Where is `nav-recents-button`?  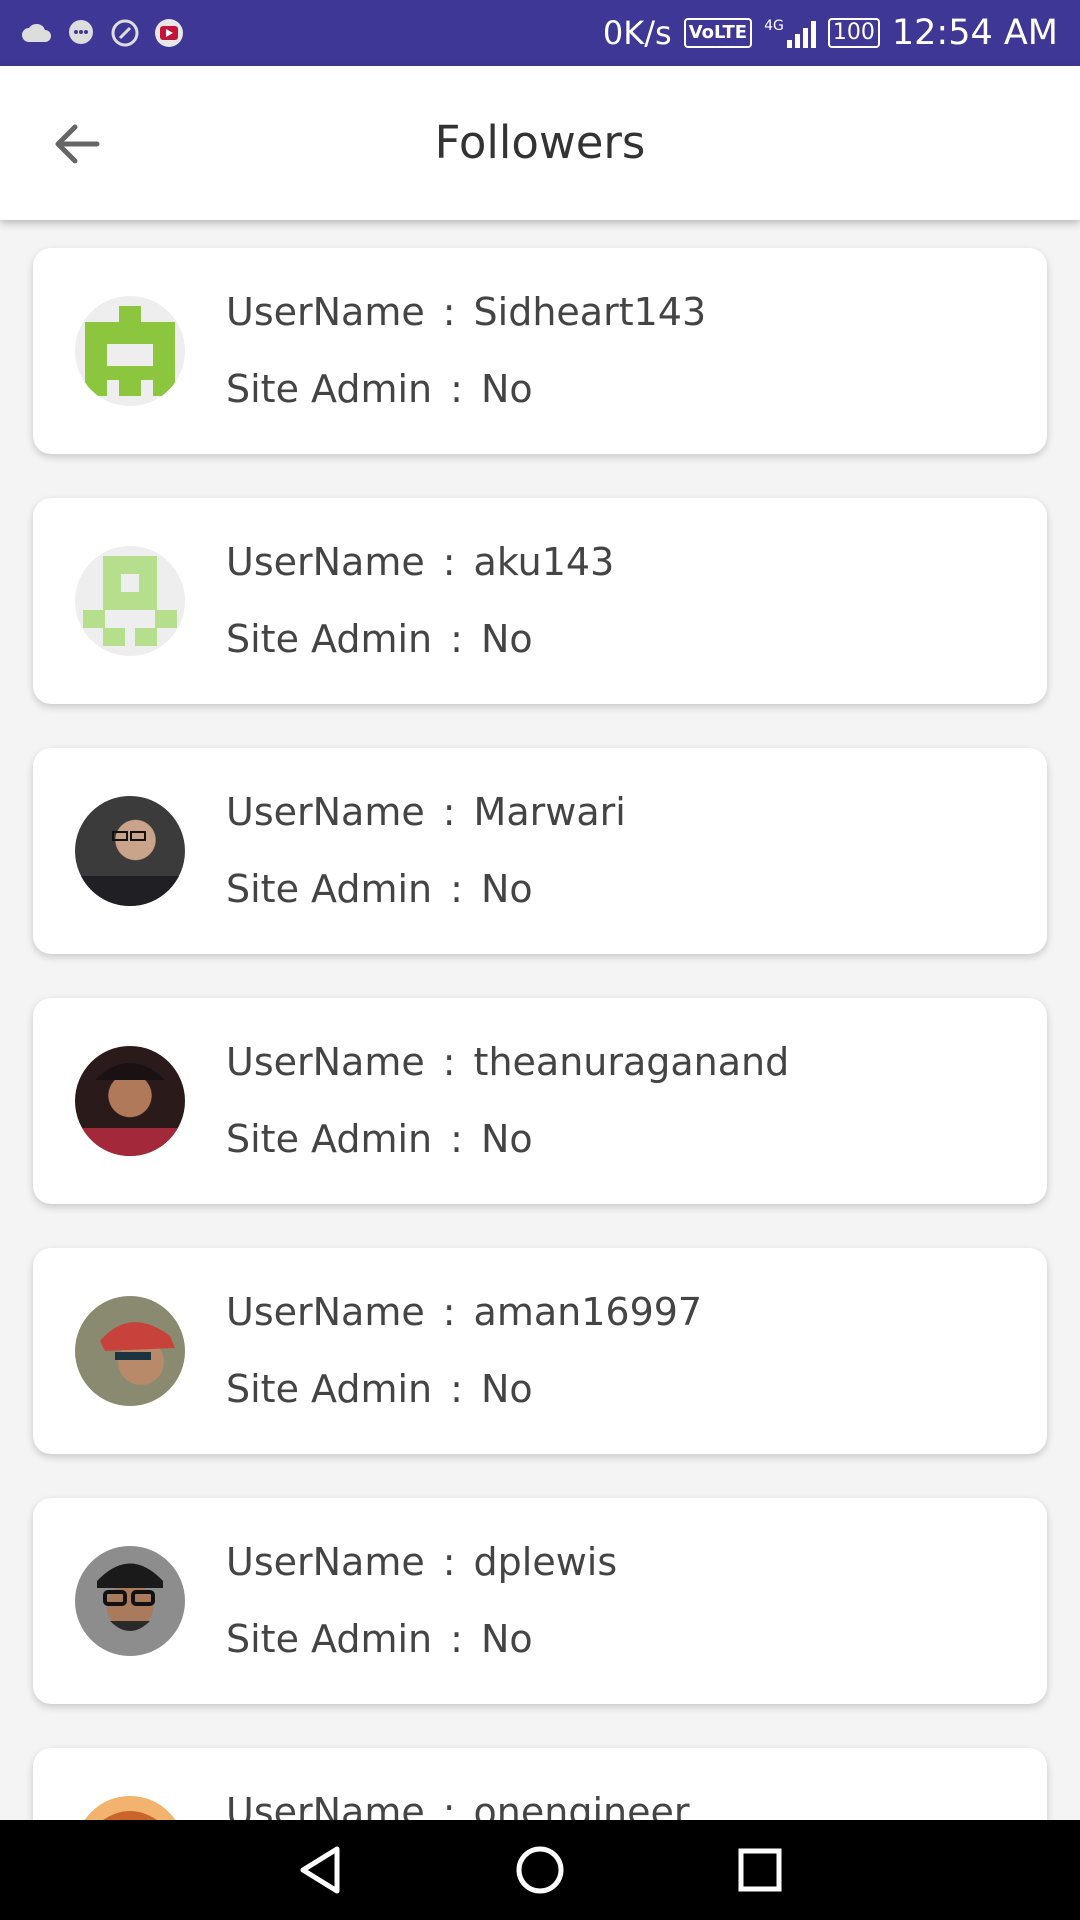 nav-recents-button is located at coordinates (760, 1870).